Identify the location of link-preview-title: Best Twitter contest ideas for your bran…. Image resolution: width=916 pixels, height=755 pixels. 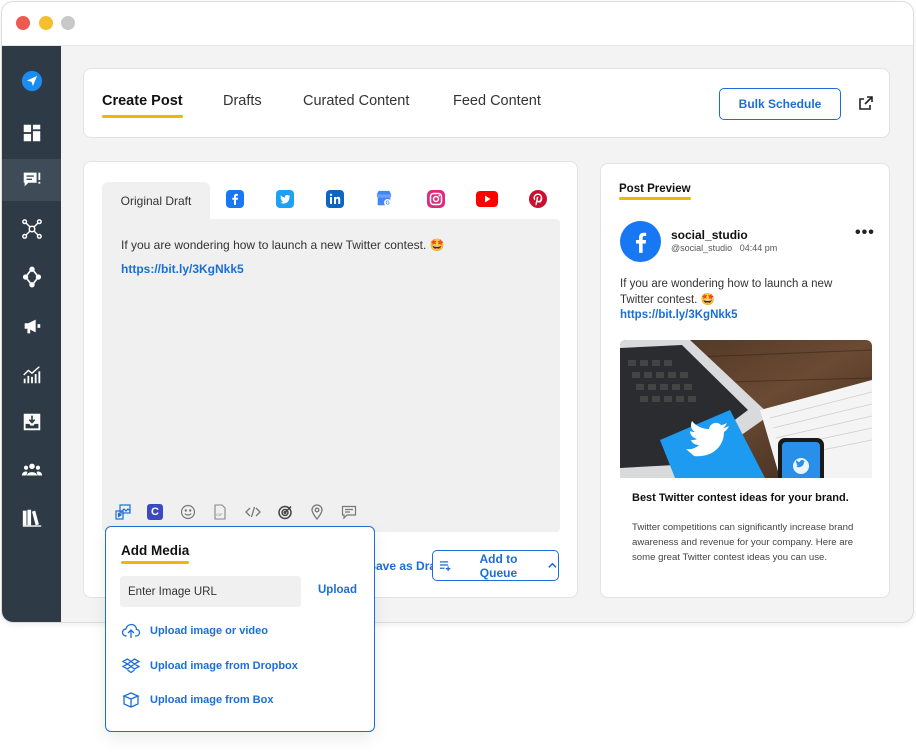
(740, 498).